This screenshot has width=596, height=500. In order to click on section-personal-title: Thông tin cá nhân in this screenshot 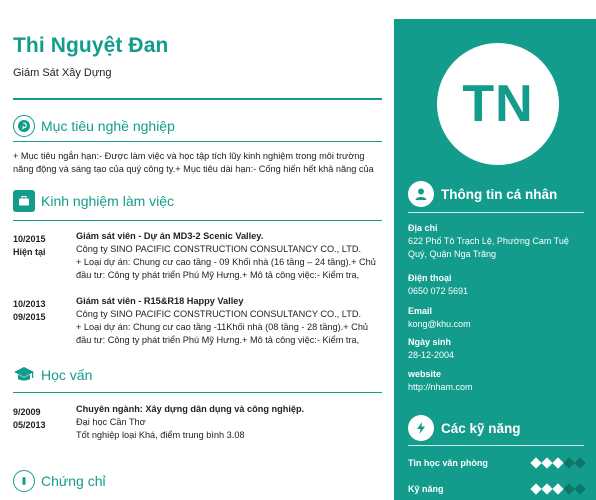, I will do `click(499, 194)`.